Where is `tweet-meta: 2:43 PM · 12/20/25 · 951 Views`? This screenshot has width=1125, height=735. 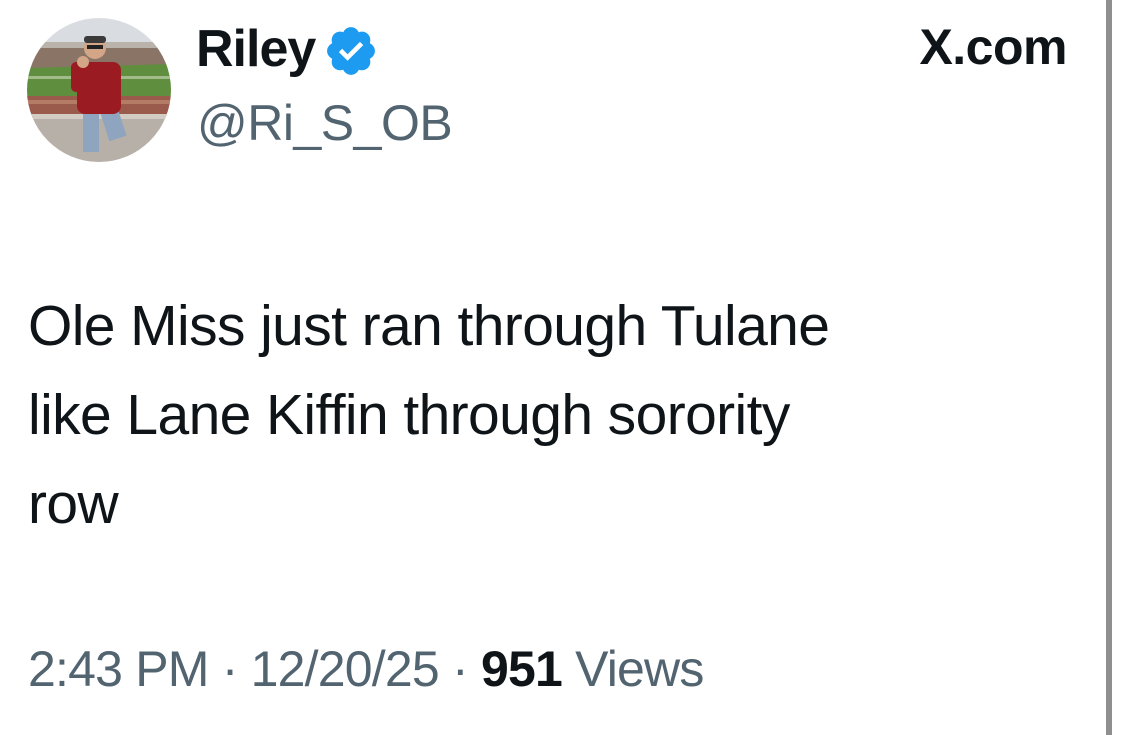 tweet-meta: 2:43 PM · 12/20/25 · 951 Views is located at coordinates (366, 669).